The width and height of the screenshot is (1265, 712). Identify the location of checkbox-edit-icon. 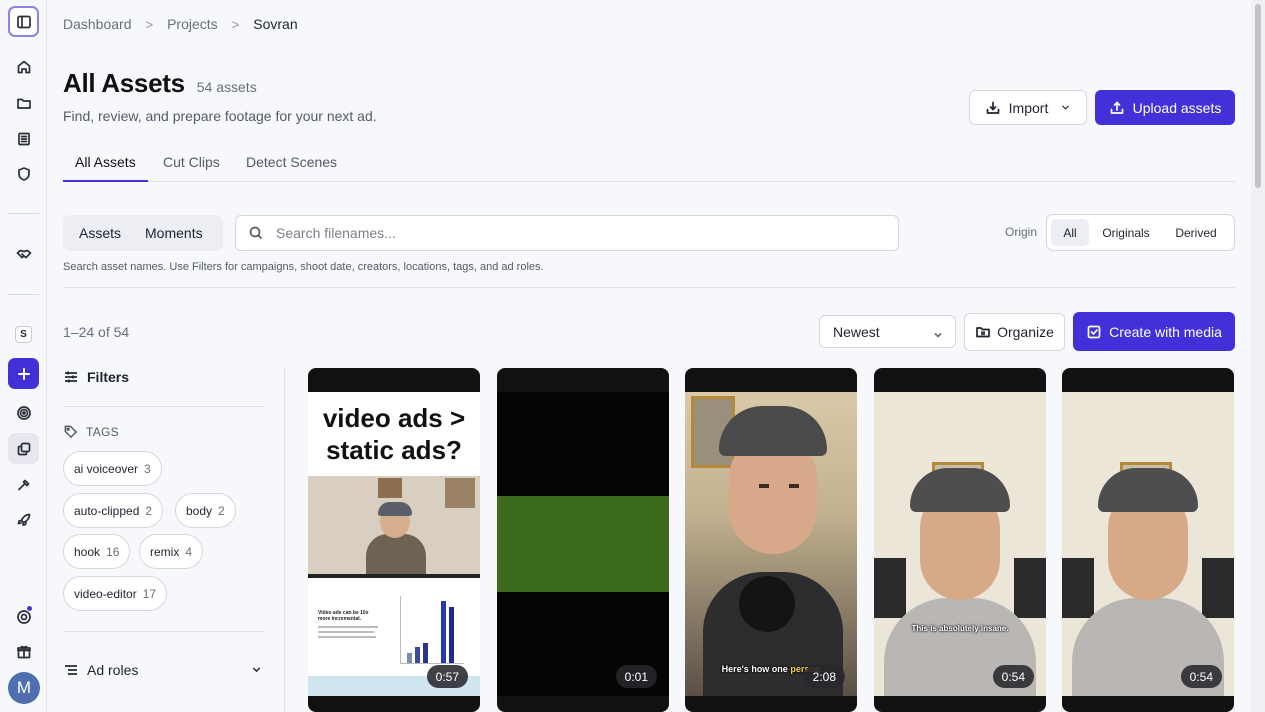
(1094, 331).